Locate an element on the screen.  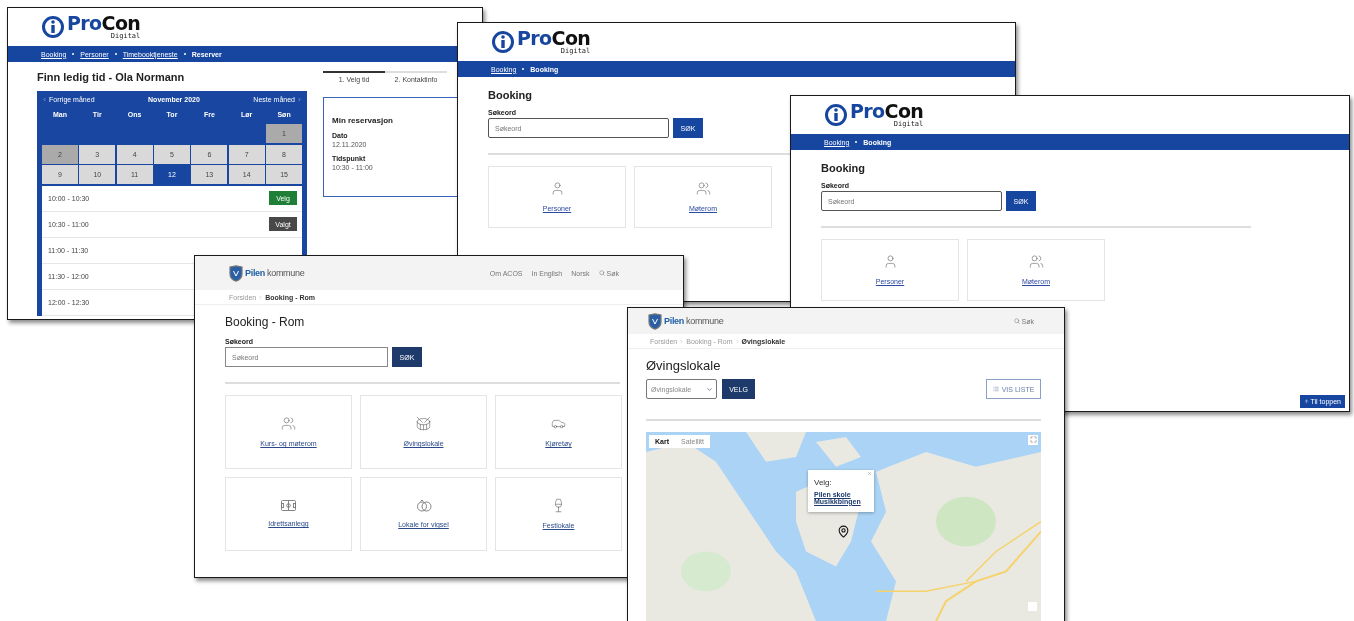
fullscreen-icon is located at coordinates (1033, 440).